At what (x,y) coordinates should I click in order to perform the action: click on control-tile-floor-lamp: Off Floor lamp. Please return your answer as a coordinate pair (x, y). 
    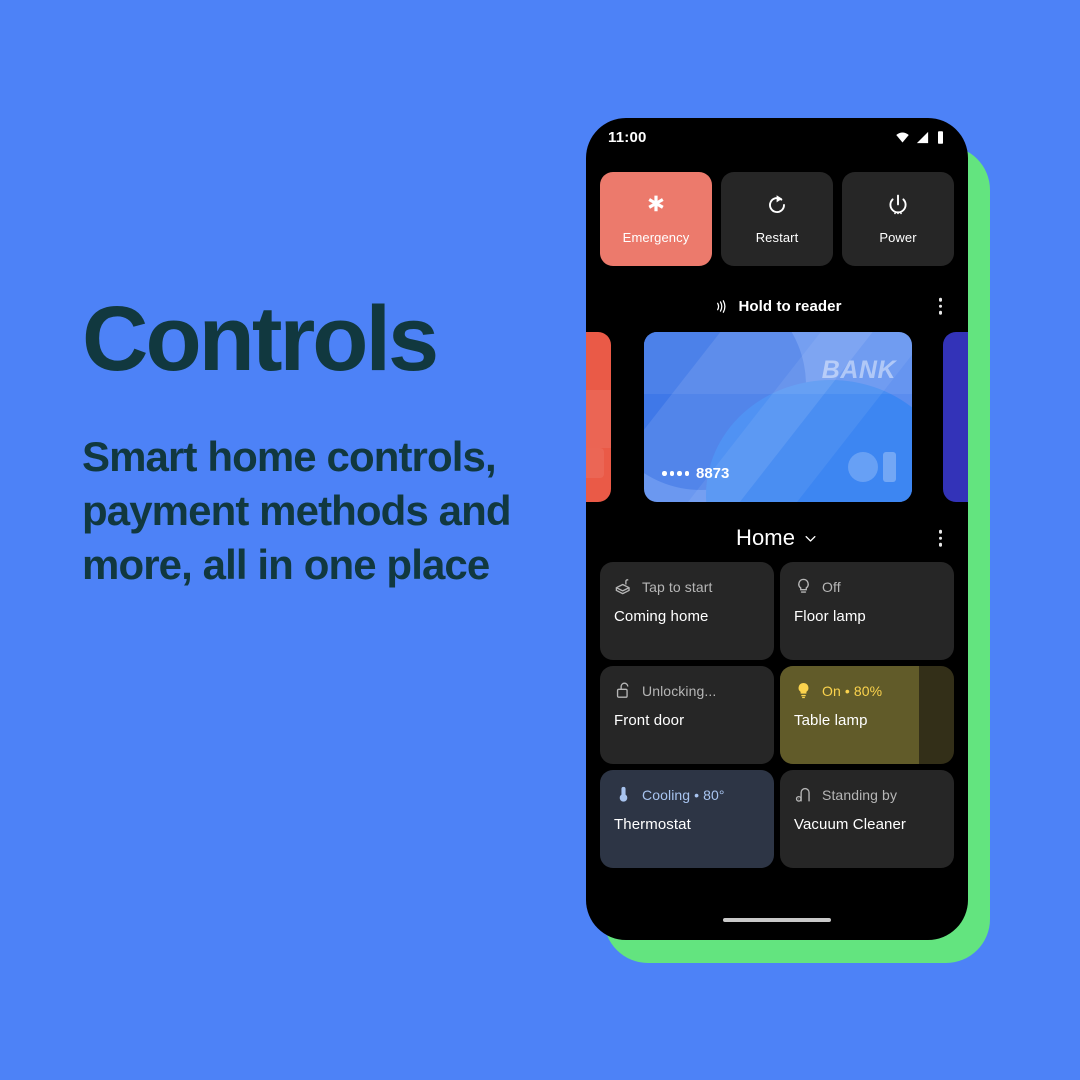
    Looking at the image, I should click on (867, 611).